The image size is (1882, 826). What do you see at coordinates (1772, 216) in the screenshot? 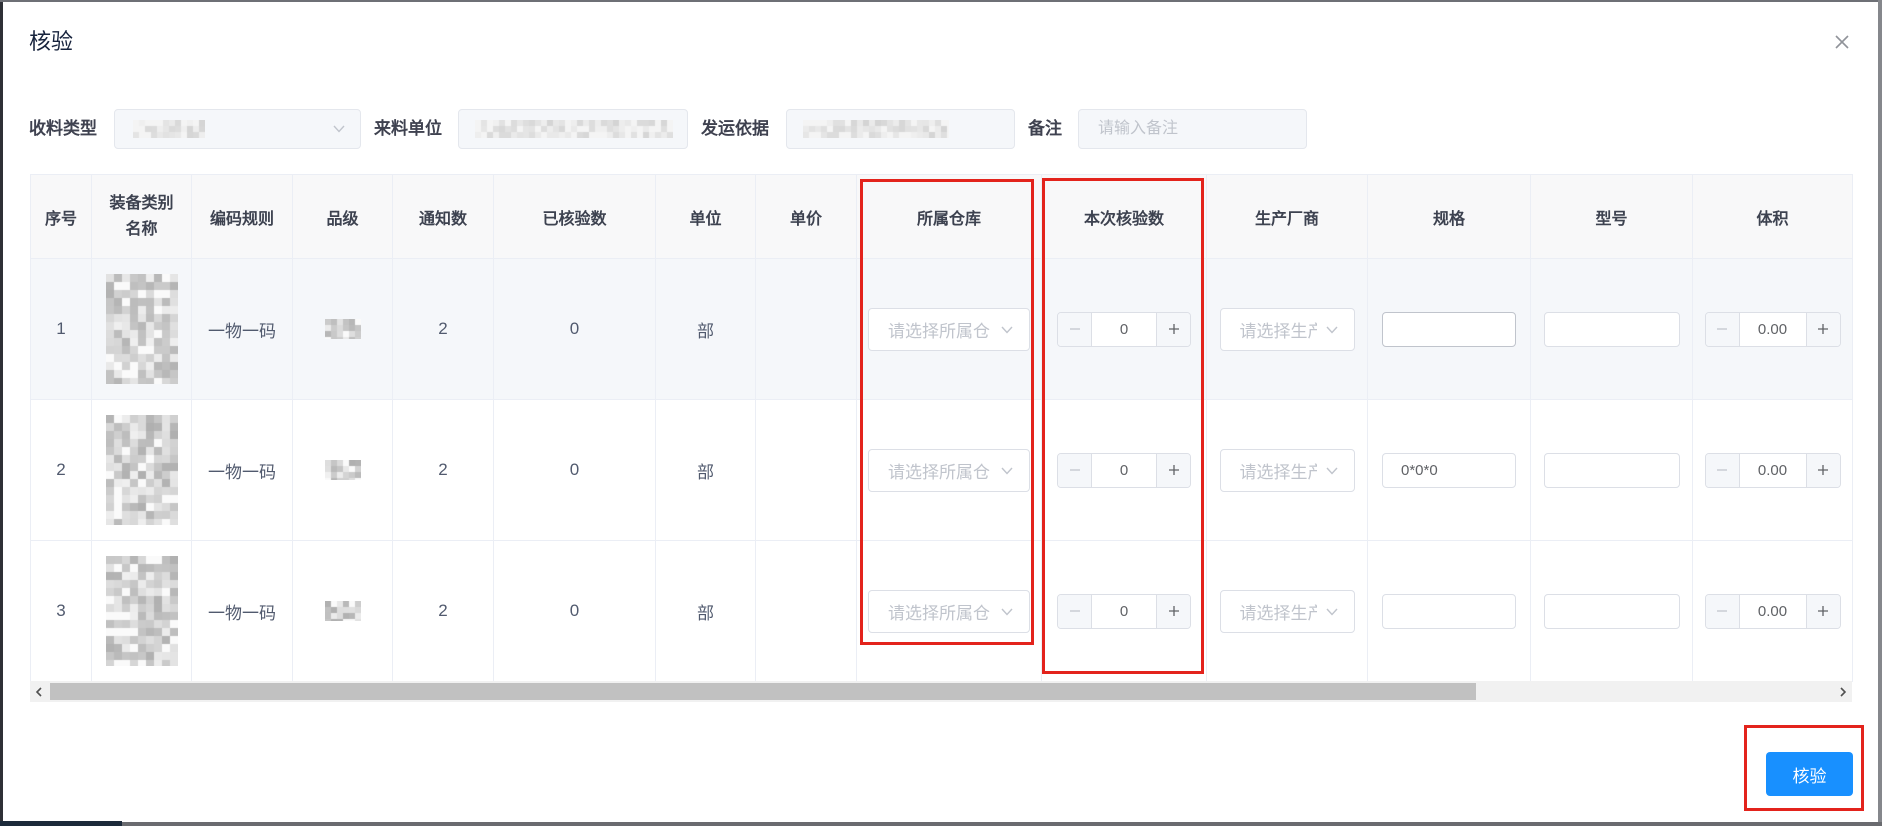
I see `column-header-volume: 体积` at bounding box center [1772, 216].